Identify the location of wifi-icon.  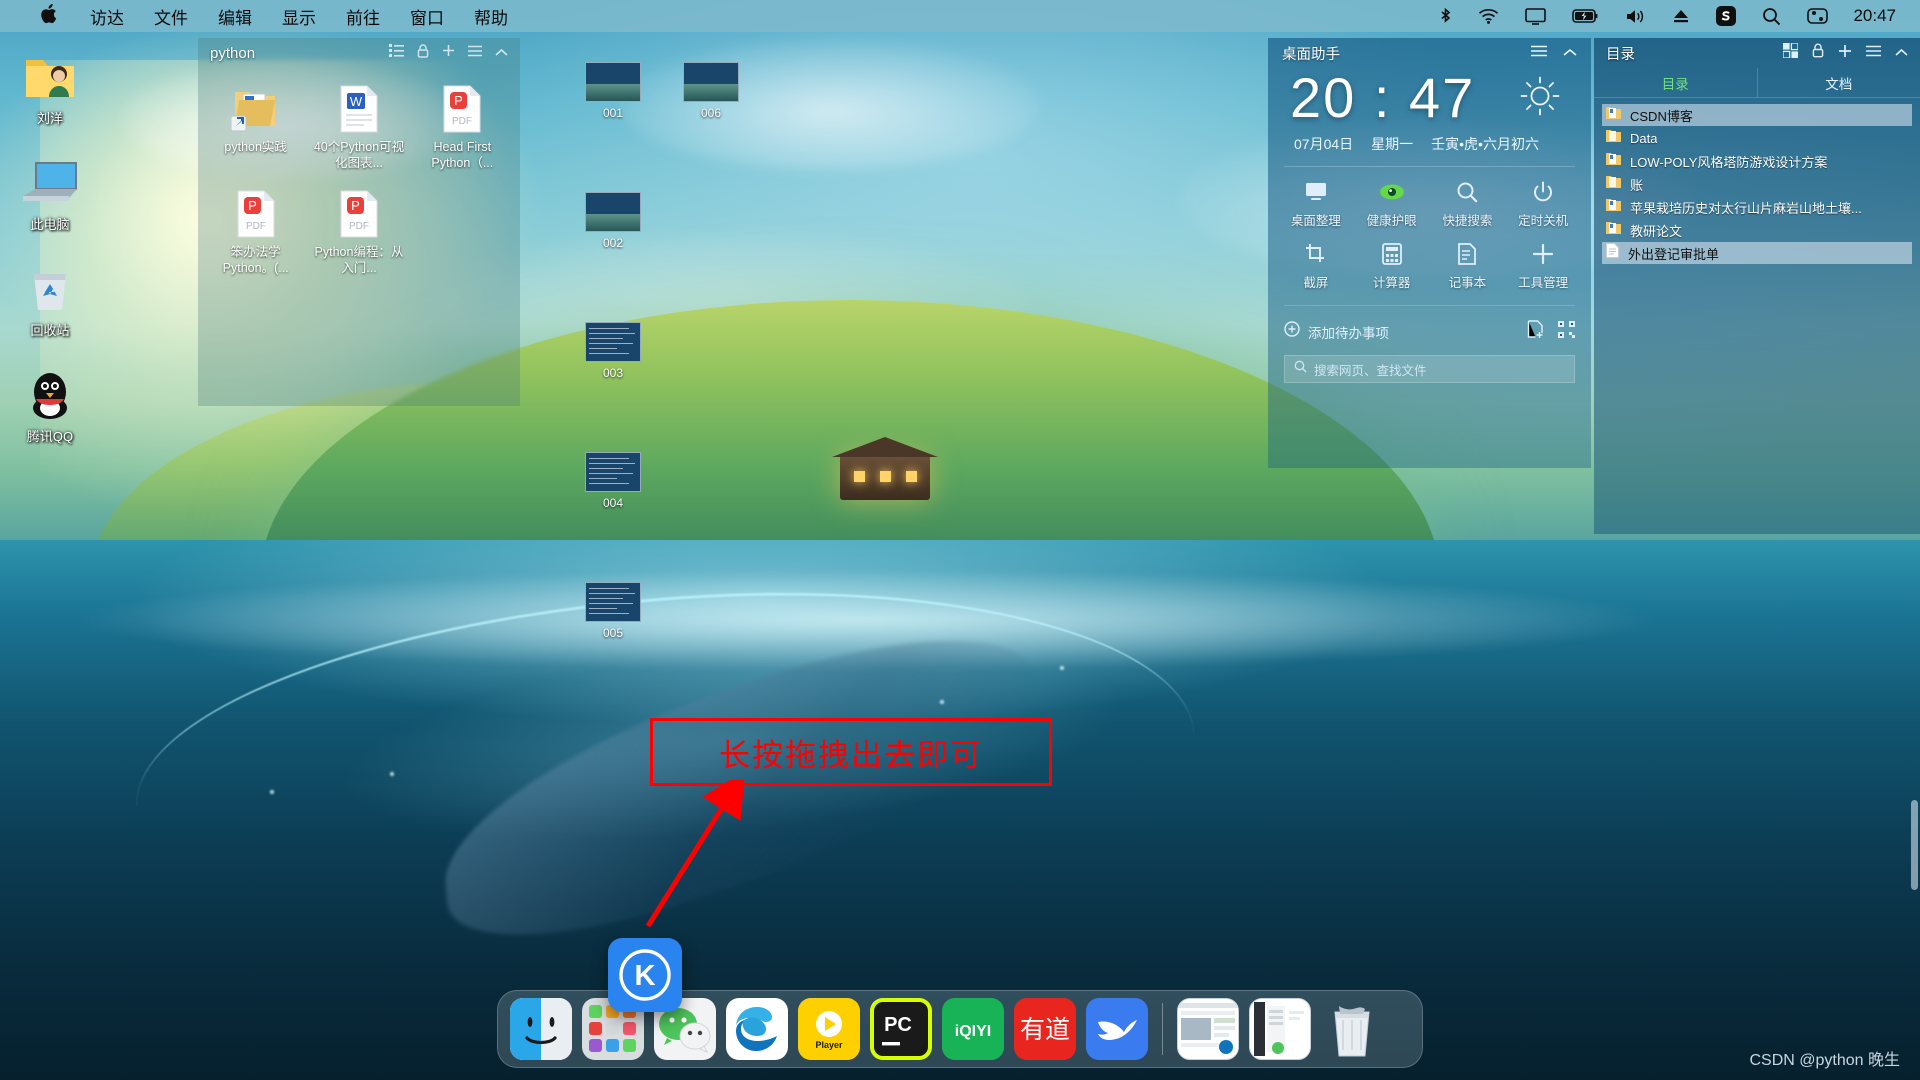
(1488, 16).